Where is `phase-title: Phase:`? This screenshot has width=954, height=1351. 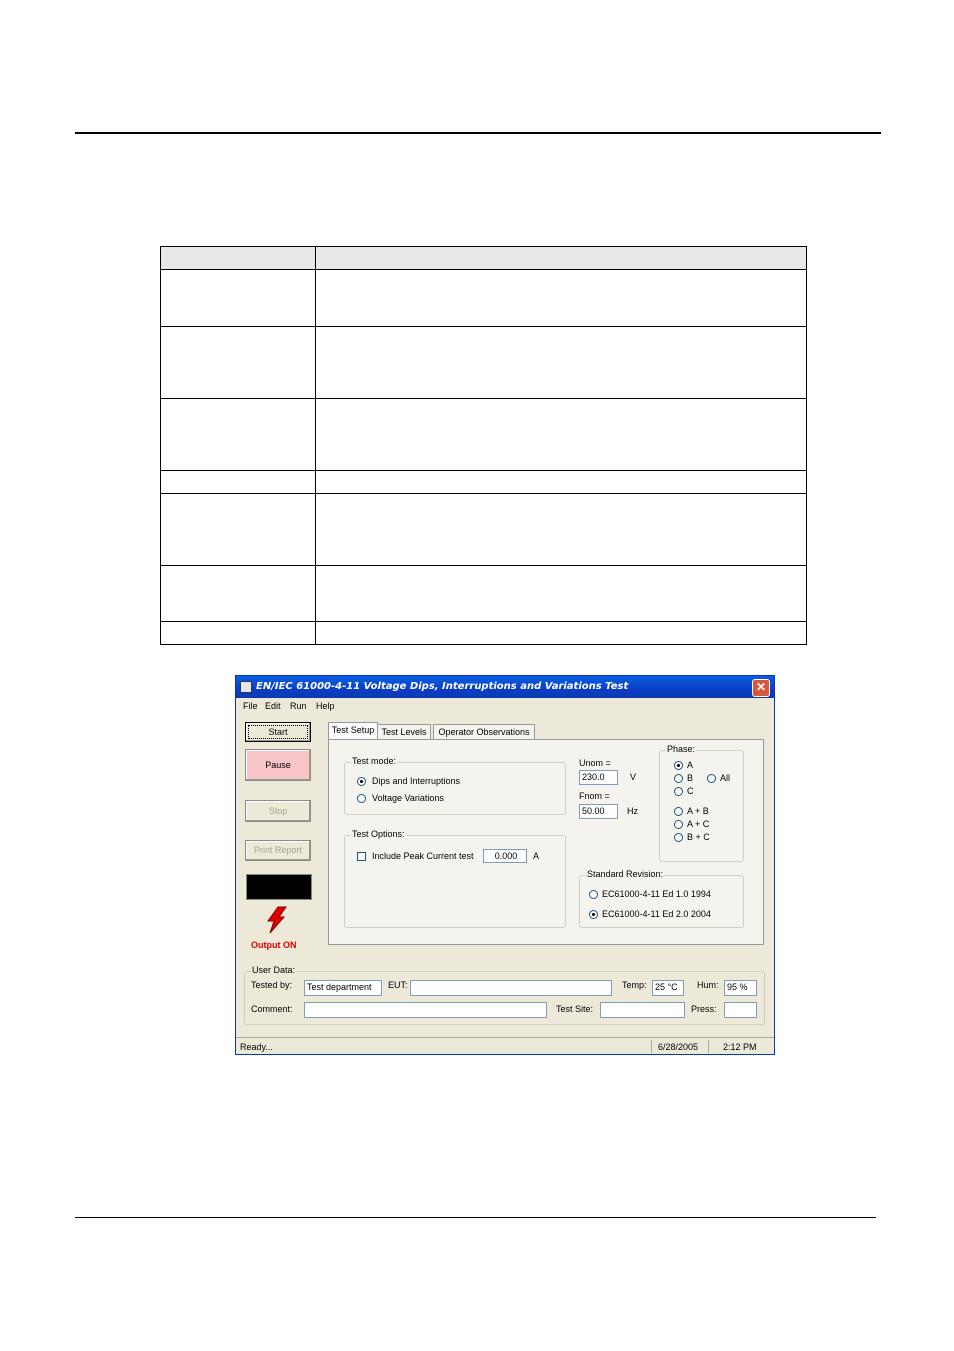
phase-title: Phase: is located at coordinates (681, 749).